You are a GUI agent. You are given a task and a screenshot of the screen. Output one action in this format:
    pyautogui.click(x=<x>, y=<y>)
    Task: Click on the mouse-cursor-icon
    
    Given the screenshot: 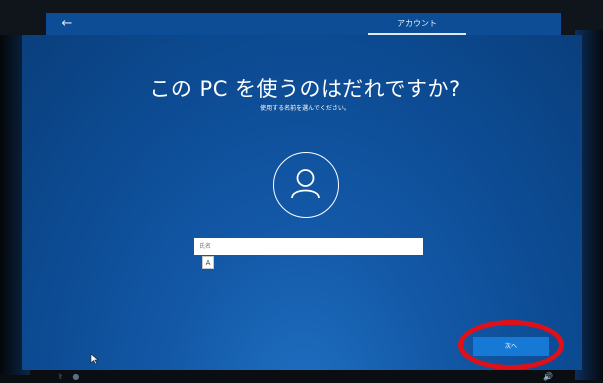 What is the action you would take?
    pyautogui.click(x=94, y=359)
    